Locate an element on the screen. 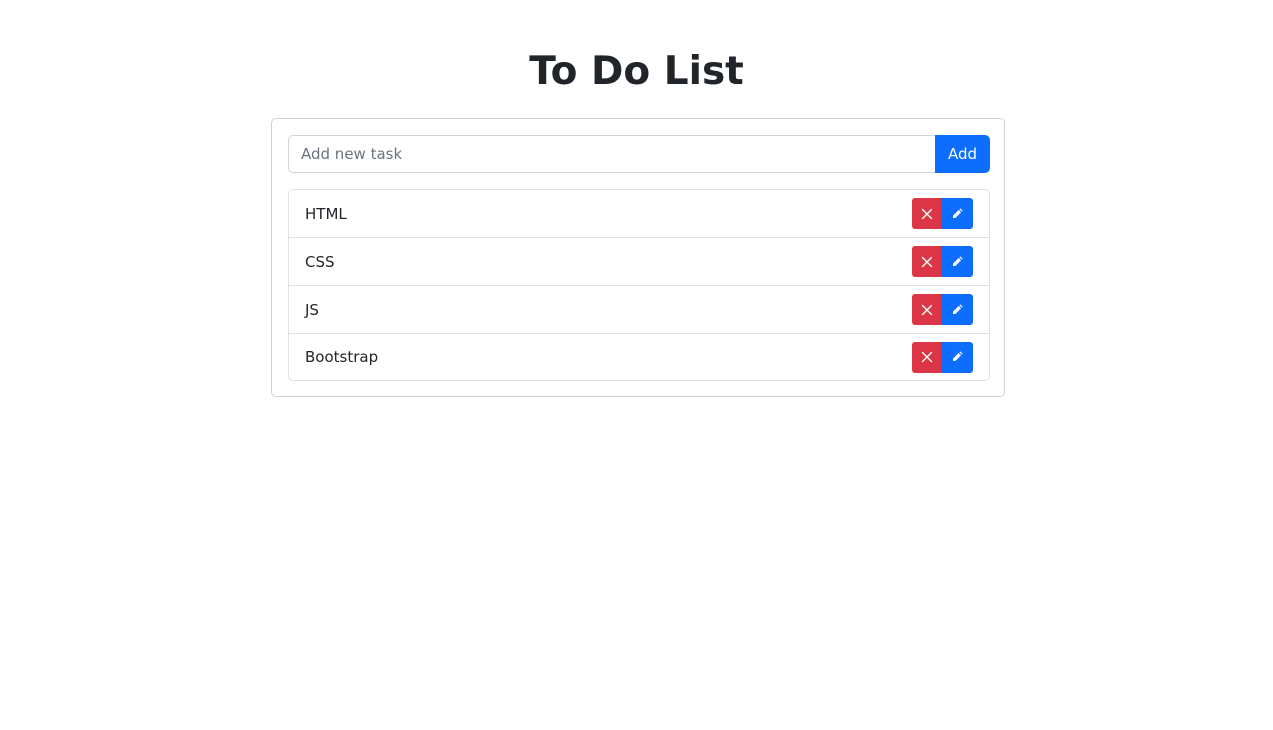 The height and width of the screenshot is (730, 1273). add-task-form: Add is located at coordinates (639, 154).